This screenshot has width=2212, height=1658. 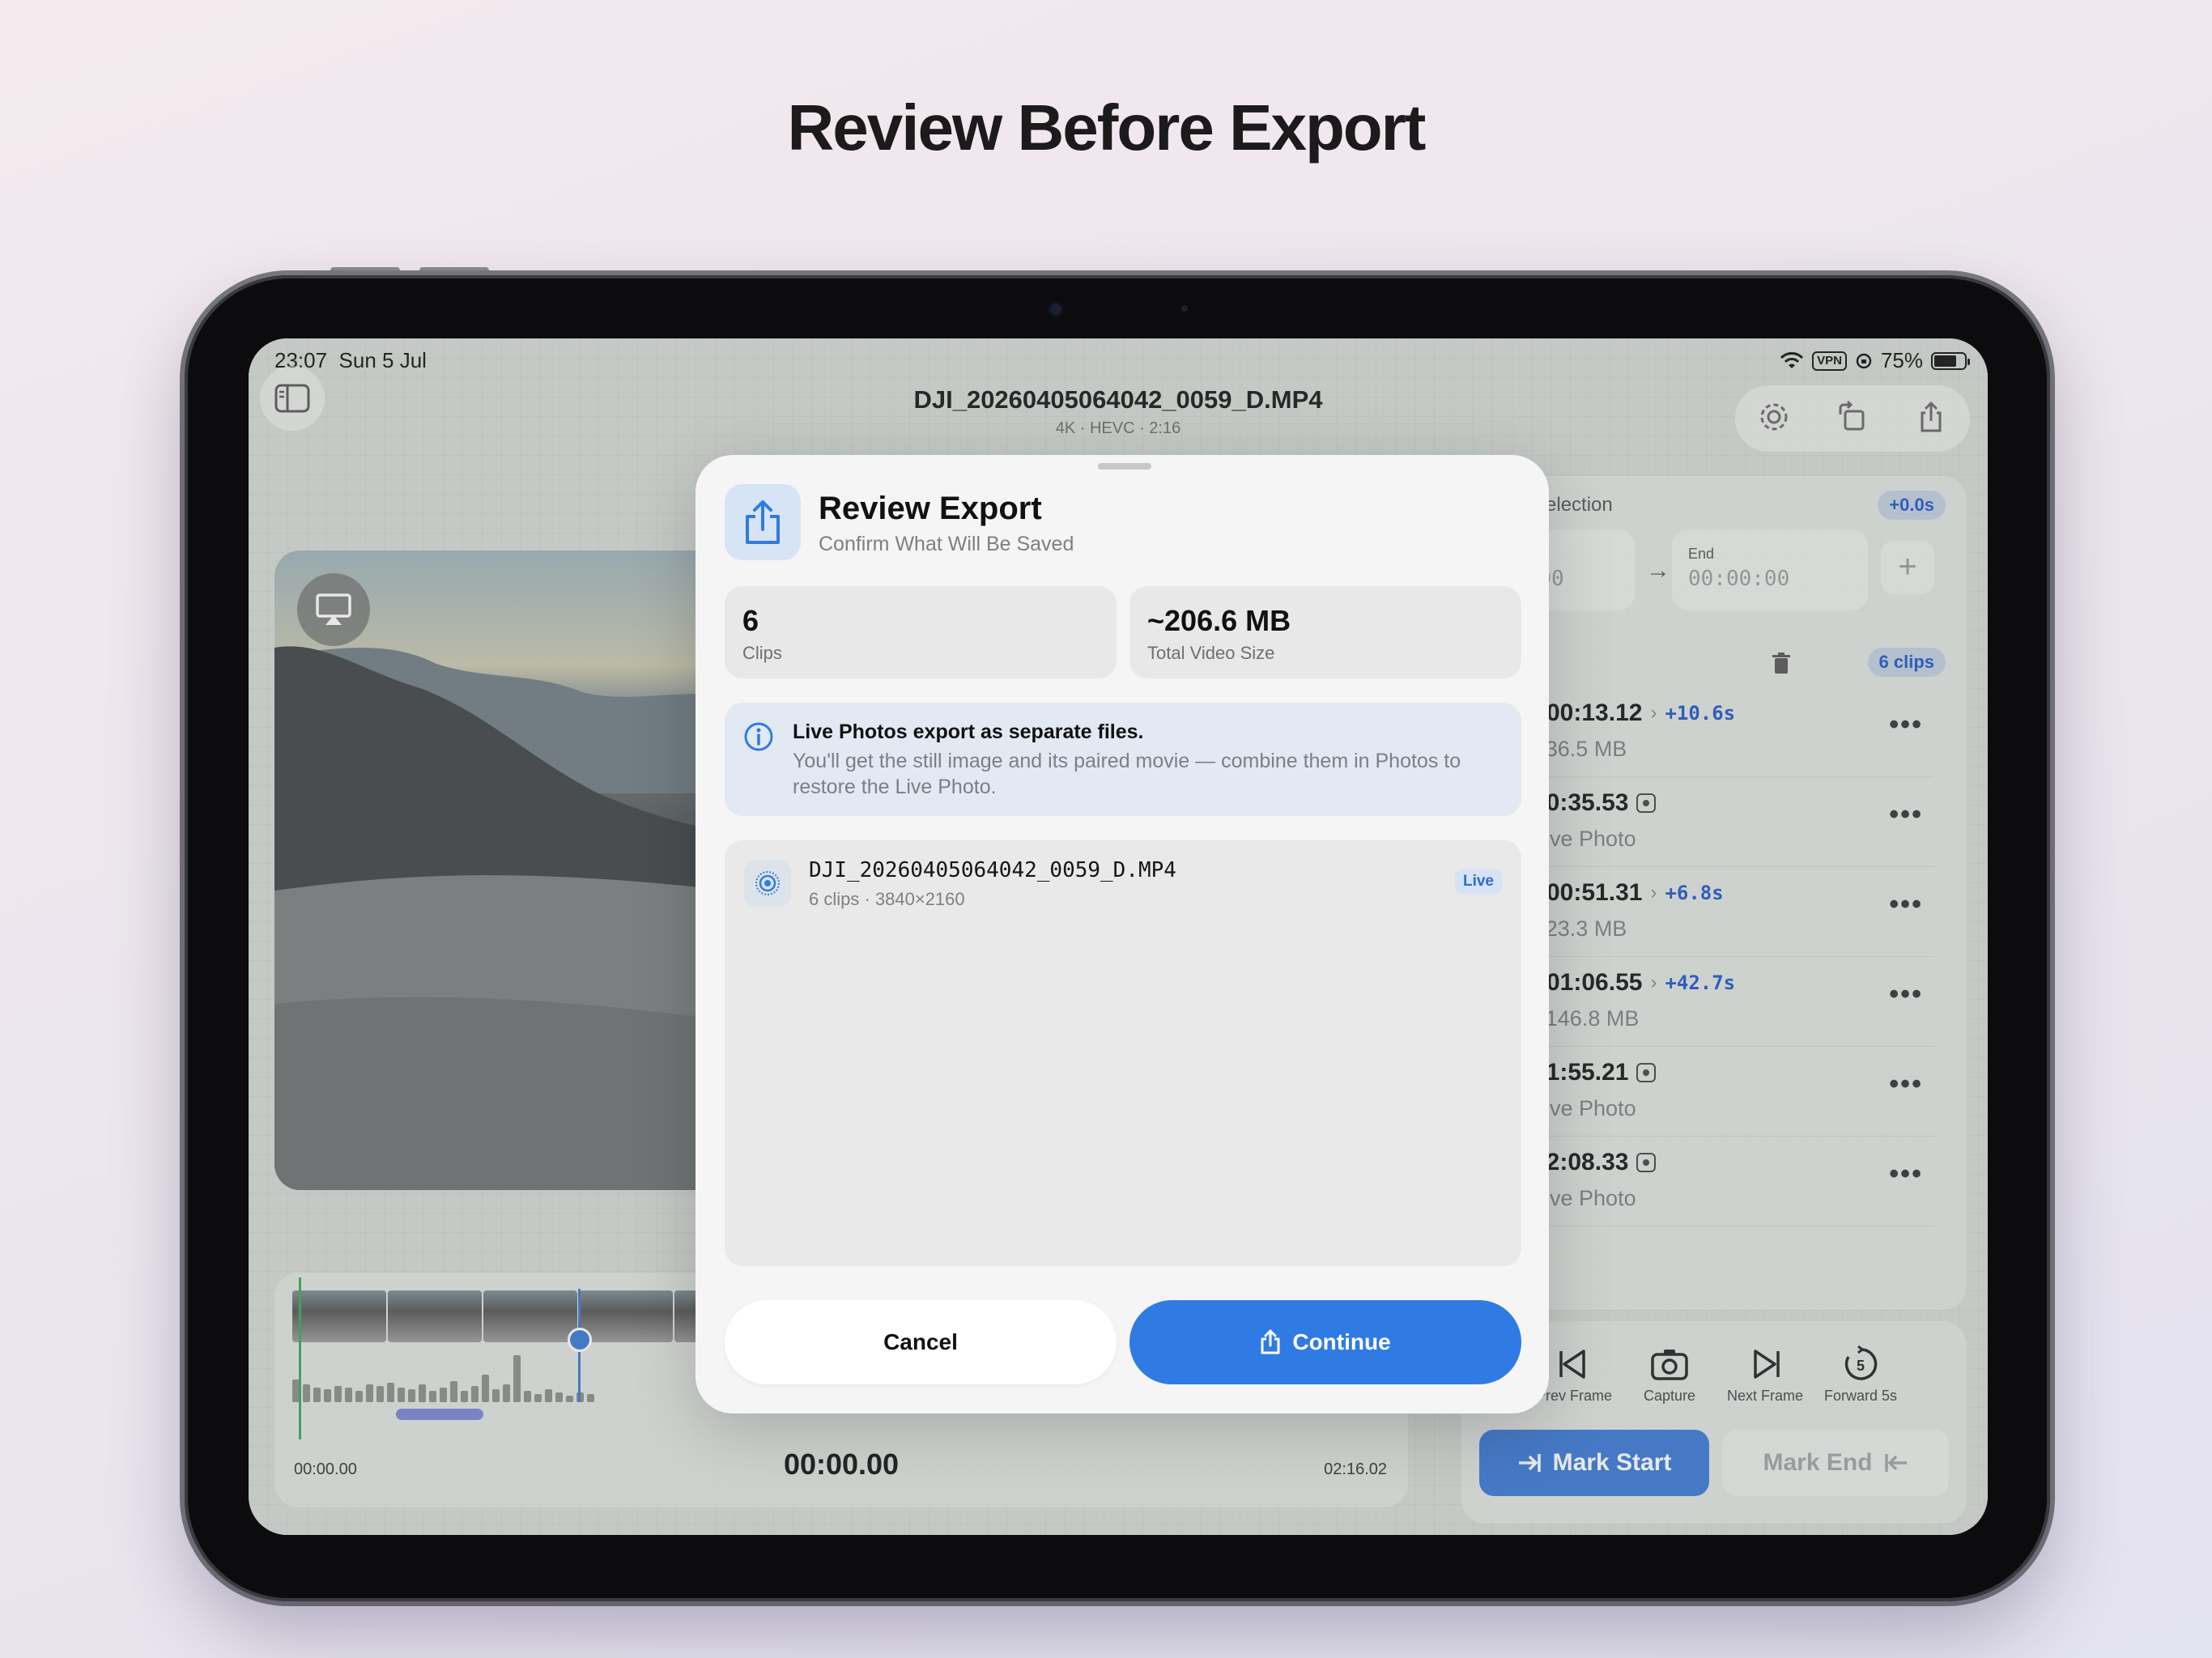 I want to click on size-stat-label: Total Video Size, so click(x=1211, y=653).